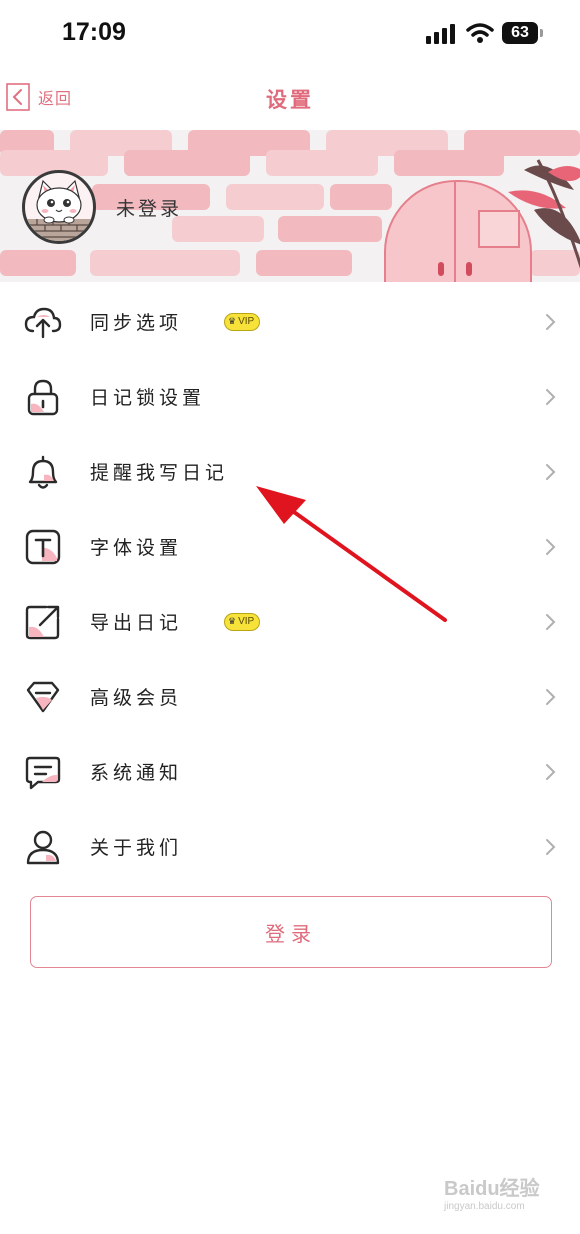 The width and height of the screenshot is (580, 1234). Describe the element at coordinates (42, 622) in the screenshot. I see `export-icon` at that location.